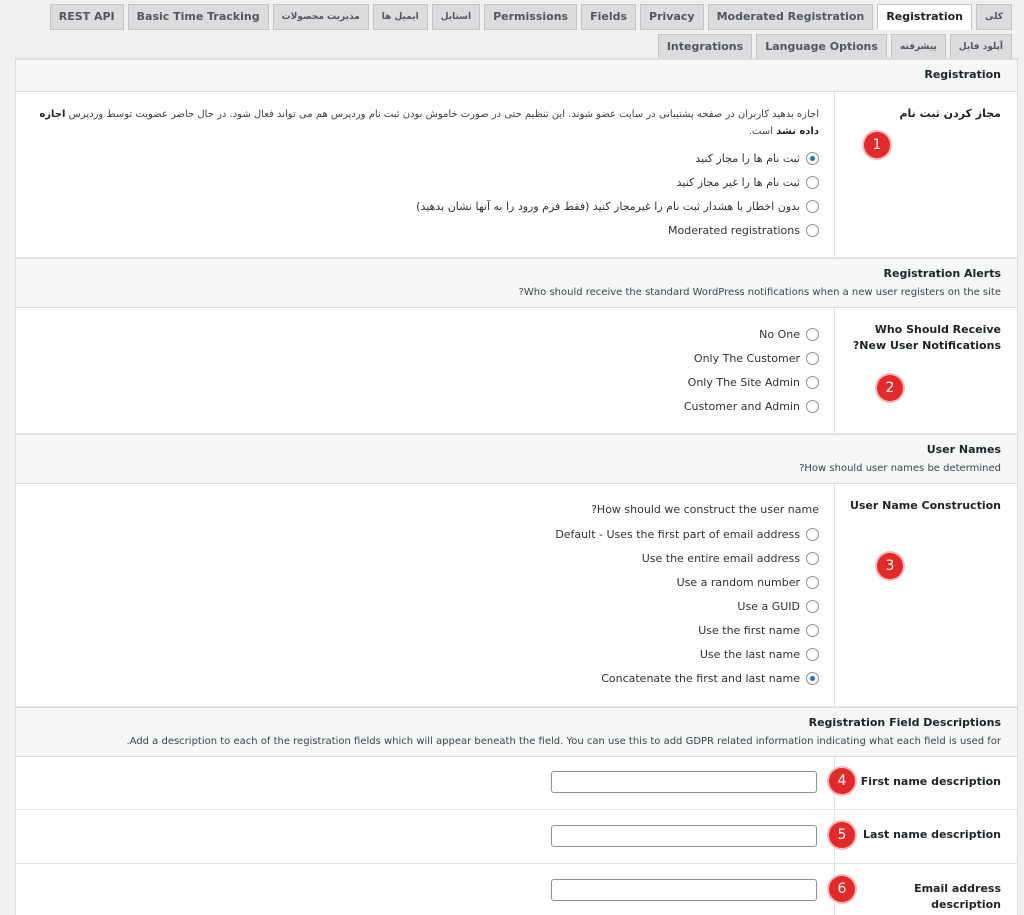 The width and height of the screenshot is (1024, 915). I want to click on allow-registration-option: Moderated registrations, so click(617, 230).